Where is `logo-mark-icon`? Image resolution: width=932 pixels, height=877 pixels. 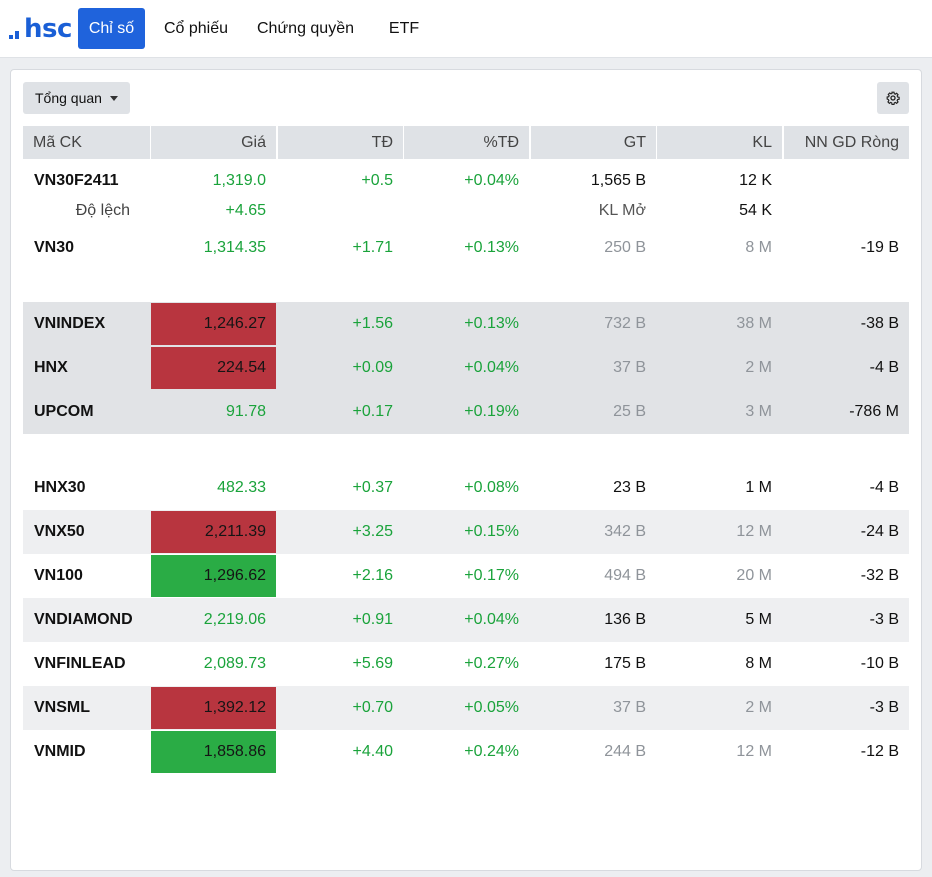
logo-mark-icon is located at coordinates (15, 35).